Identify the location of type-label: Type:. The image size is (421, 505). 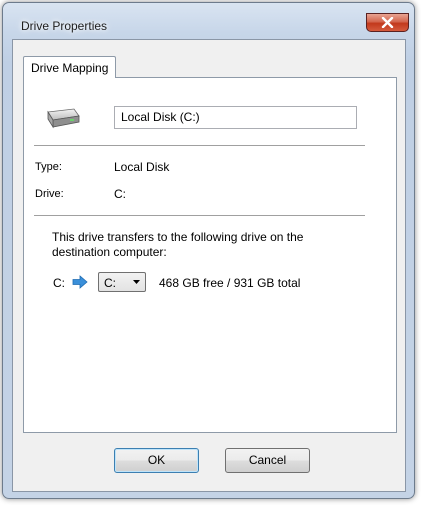
(48, 167).